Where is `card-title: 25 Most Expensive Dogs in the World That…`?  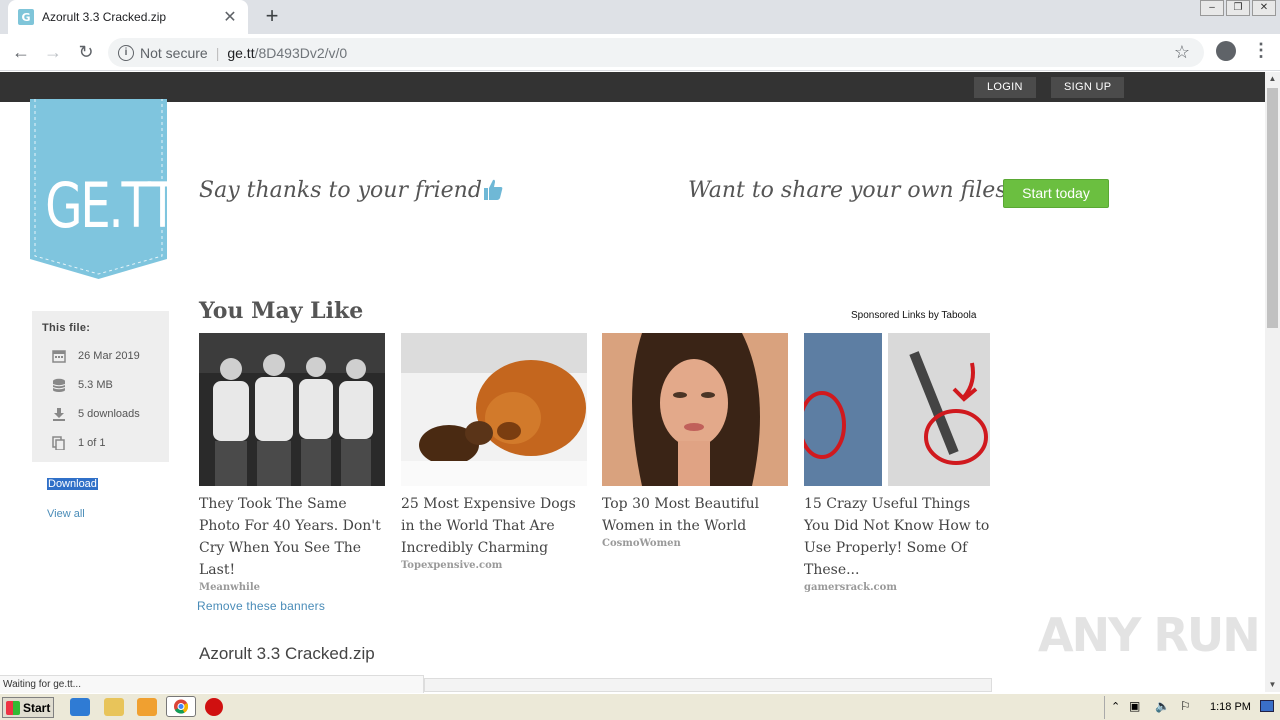
card-title: 25 Most Expensive Dogs in the World That… is located at coordinates (494, 526).